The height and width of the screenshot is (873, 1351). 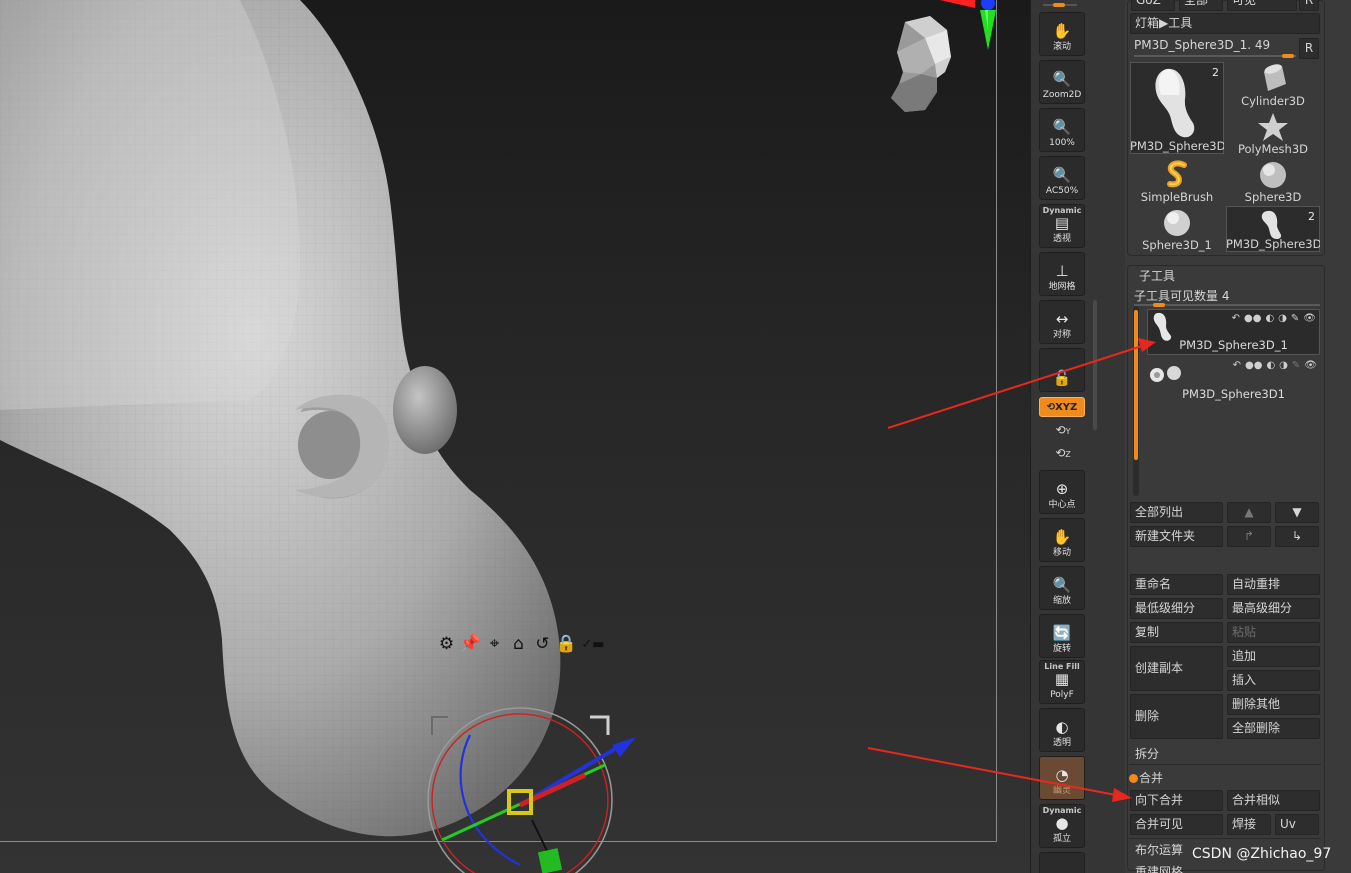 I want to click on move-up-button: ▲, so click(x=1249, y=512).